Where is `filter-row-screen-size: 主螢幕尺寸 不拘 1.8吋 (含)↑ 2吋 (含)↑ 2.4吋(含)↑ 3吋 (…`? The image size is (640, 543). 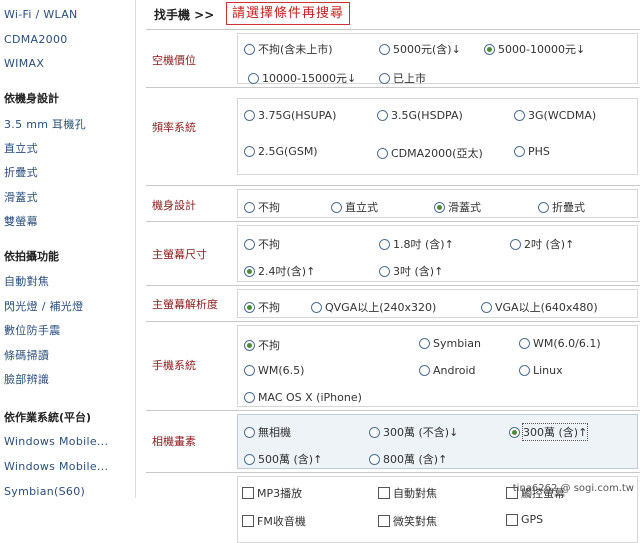
filter-row-screen-size: 主螢幕尺寸 不拘 1.8吋 (含)↑ 2吋 (含)↑ 2.4吋(含)↑ 3吋 (… is located at coordinates (393, 254).